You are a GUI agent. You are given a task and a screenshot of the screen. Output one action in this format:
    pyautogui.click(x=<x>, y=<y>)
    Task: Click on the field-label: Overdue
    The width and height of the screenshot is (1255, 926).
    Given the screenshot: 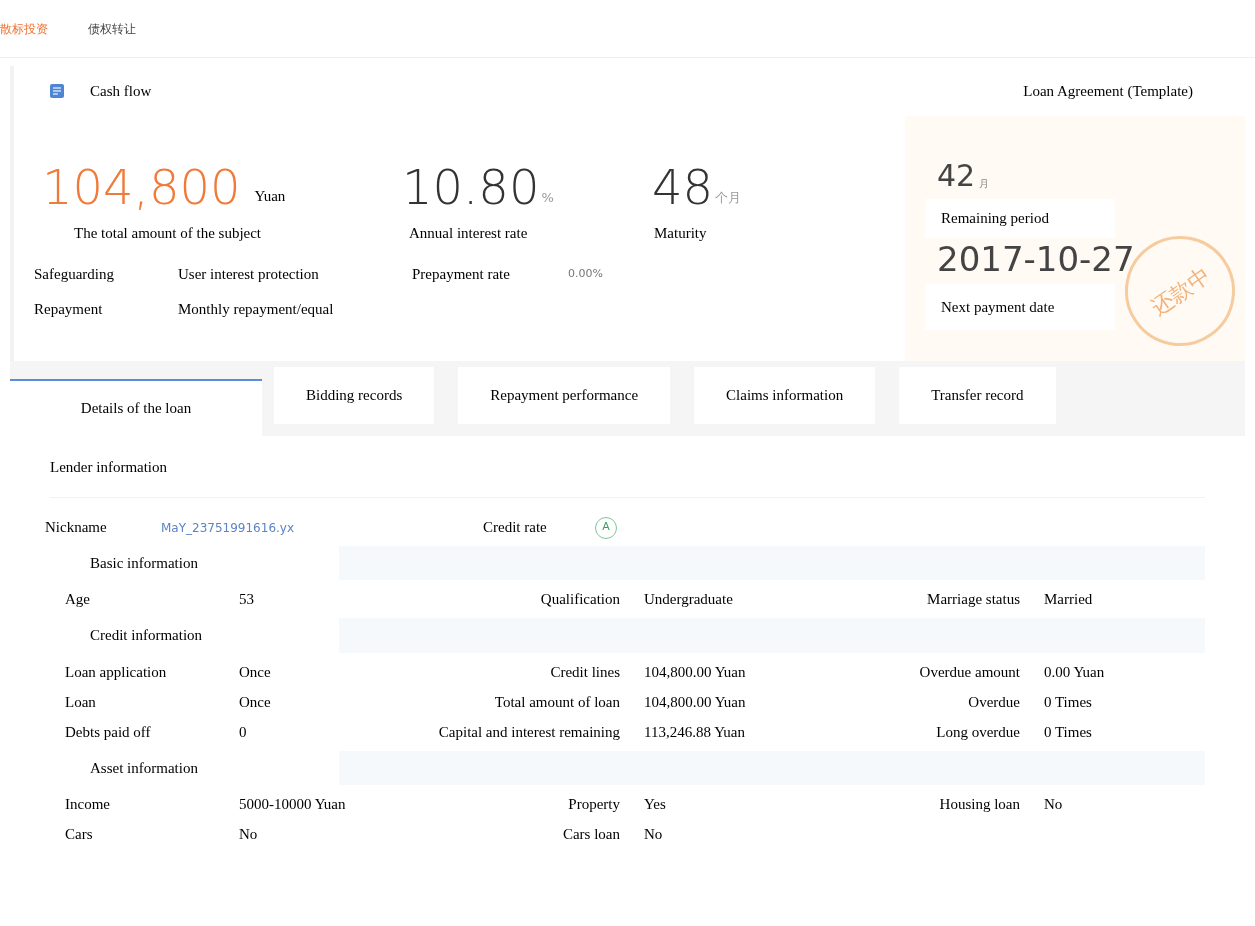 What is the action you would take?
    pyautogui.click(x=993, y=702)
    